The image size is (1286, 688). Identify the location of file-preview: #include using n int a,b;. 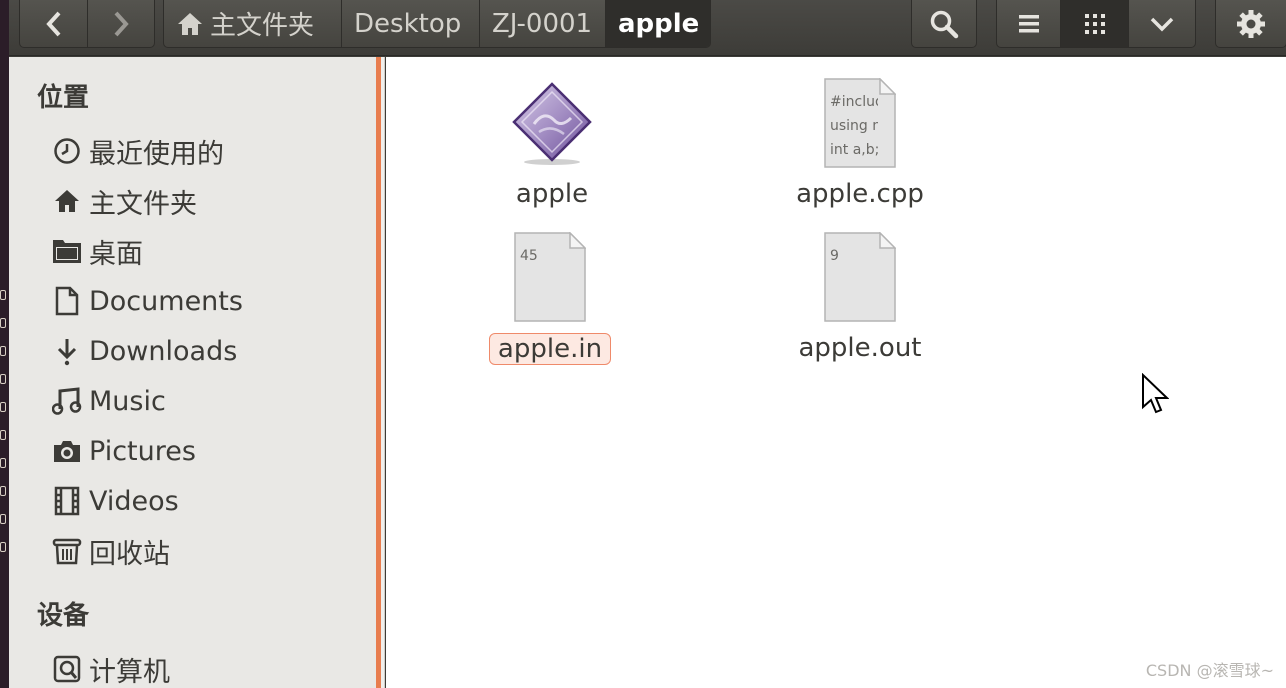
(854, 126).